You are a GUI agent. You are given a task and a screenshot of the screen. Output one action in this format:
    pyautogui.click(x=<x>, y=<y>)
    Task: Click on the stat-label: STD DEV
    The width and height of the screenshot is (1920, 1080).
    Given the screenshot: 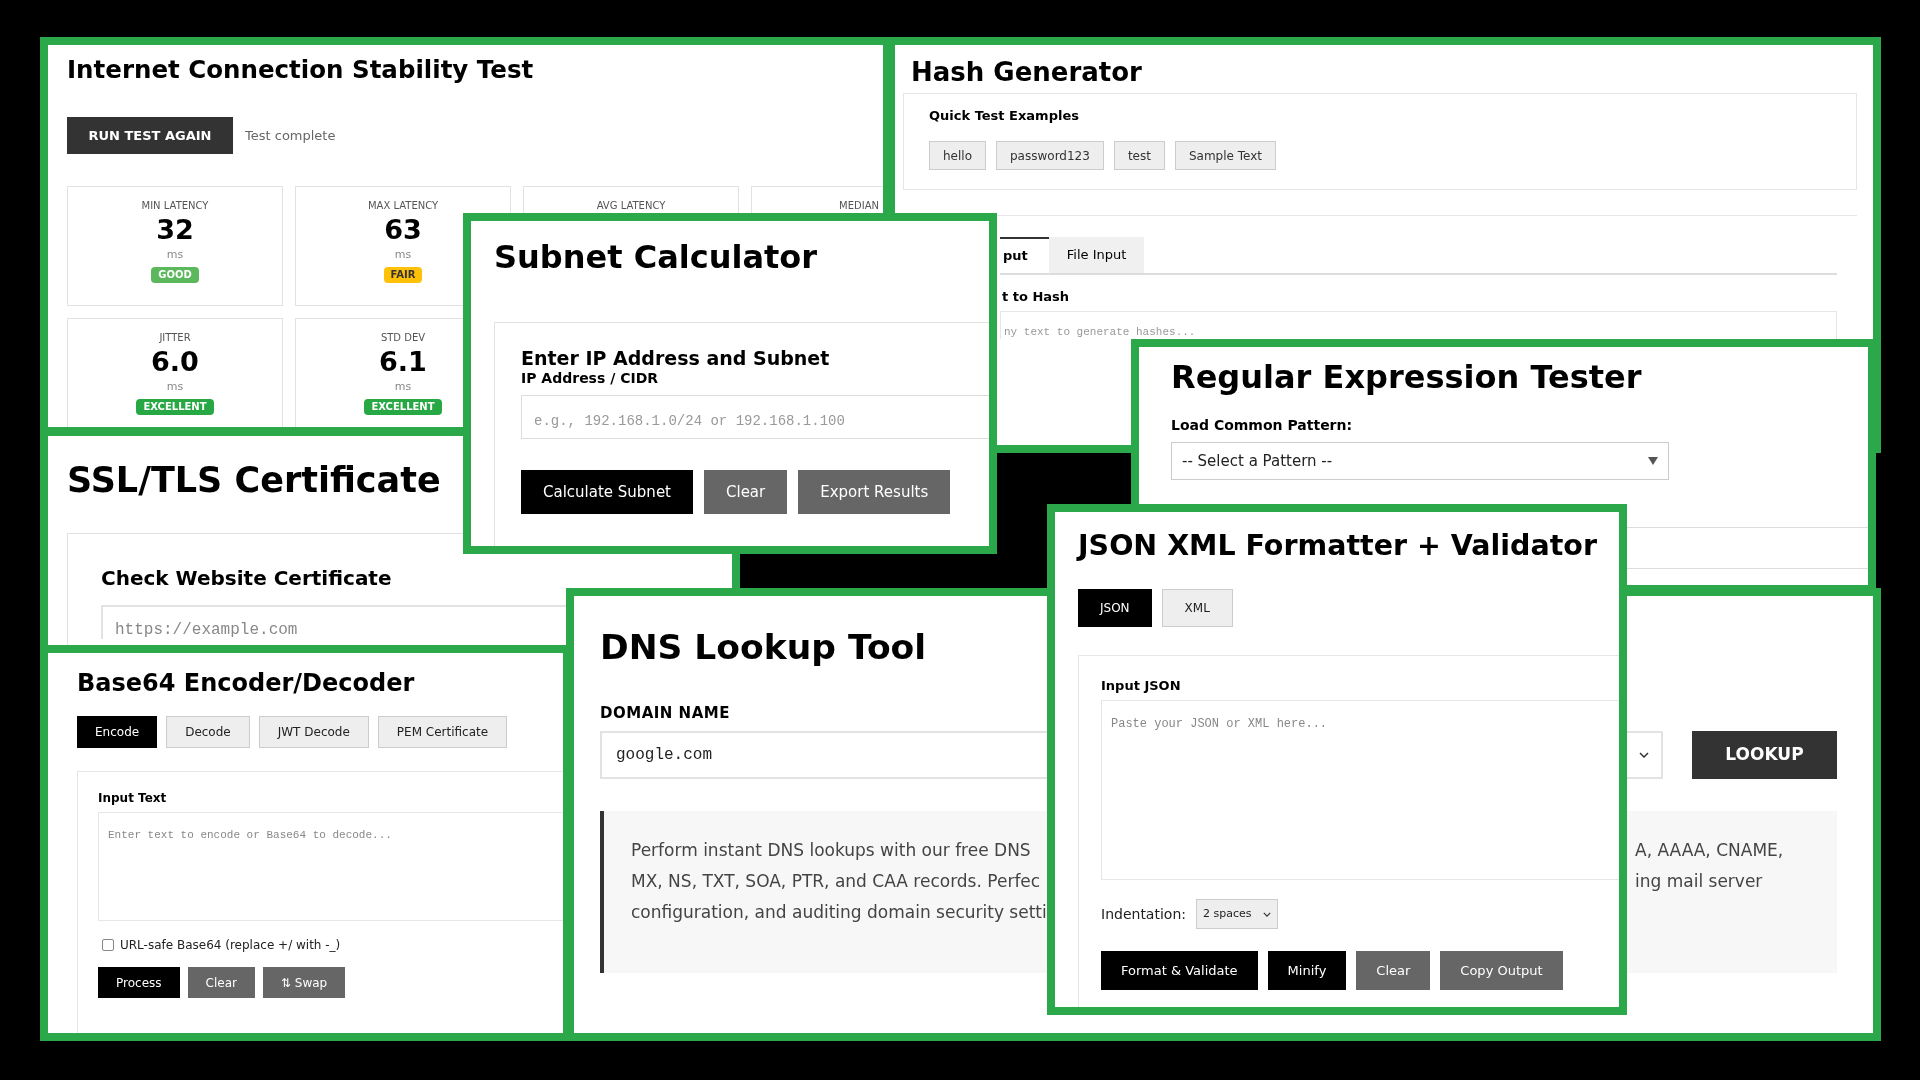 What is the action you would take?
    pyautogui.click(x=403, y=338)
    